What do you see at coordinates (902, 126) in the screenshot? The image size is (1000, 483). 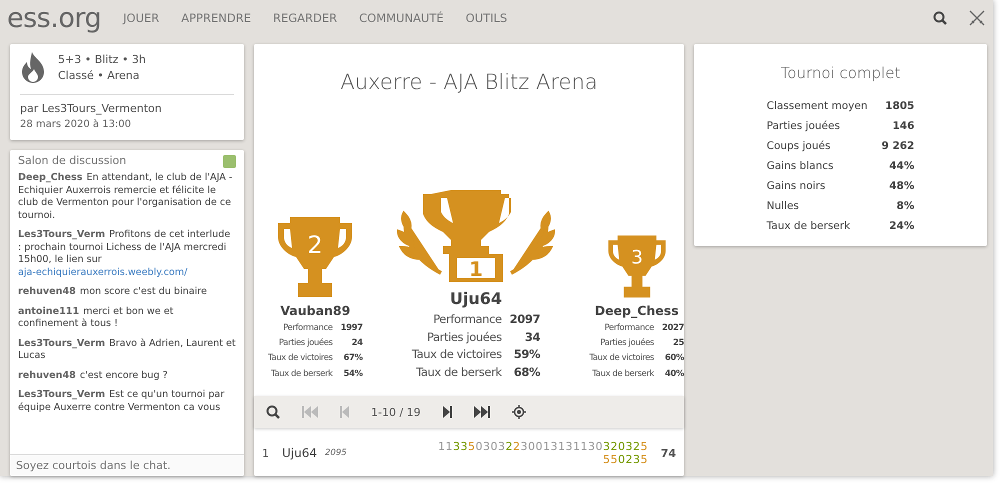 I see `stat-value: 146` at bounding box center [902, 126].